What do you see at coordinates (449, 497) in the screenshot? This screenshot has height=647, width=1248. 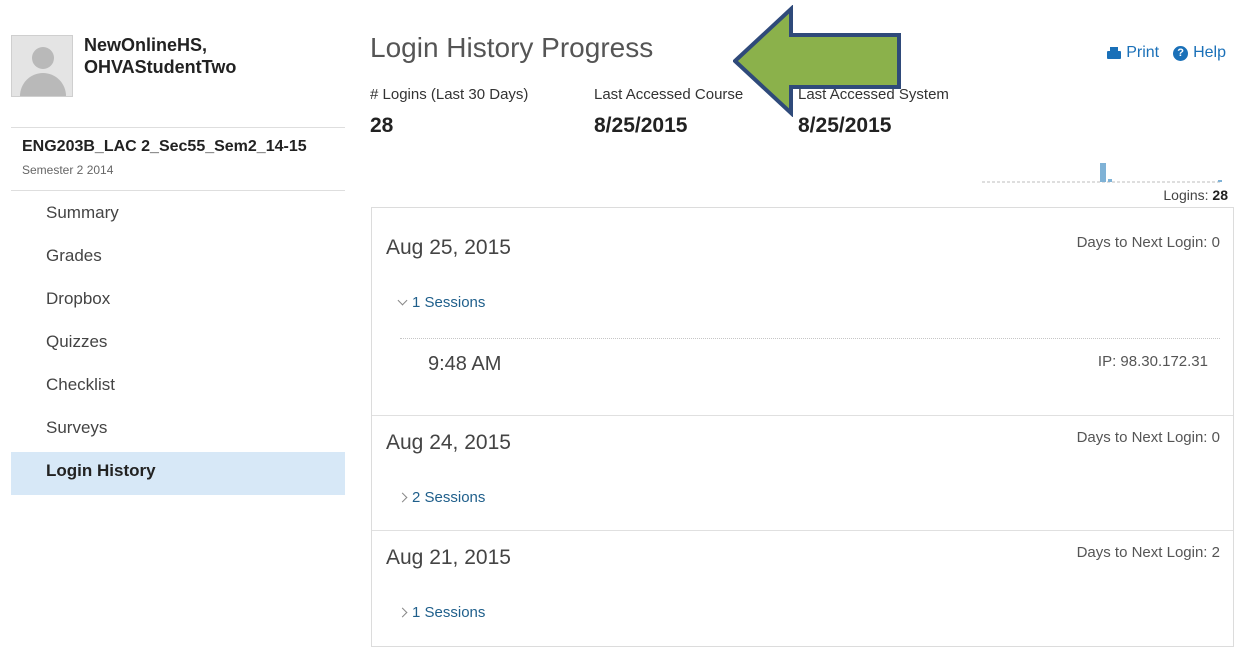 I see `sessions-count: 2 Sessions` at bounding box center [449, 497].